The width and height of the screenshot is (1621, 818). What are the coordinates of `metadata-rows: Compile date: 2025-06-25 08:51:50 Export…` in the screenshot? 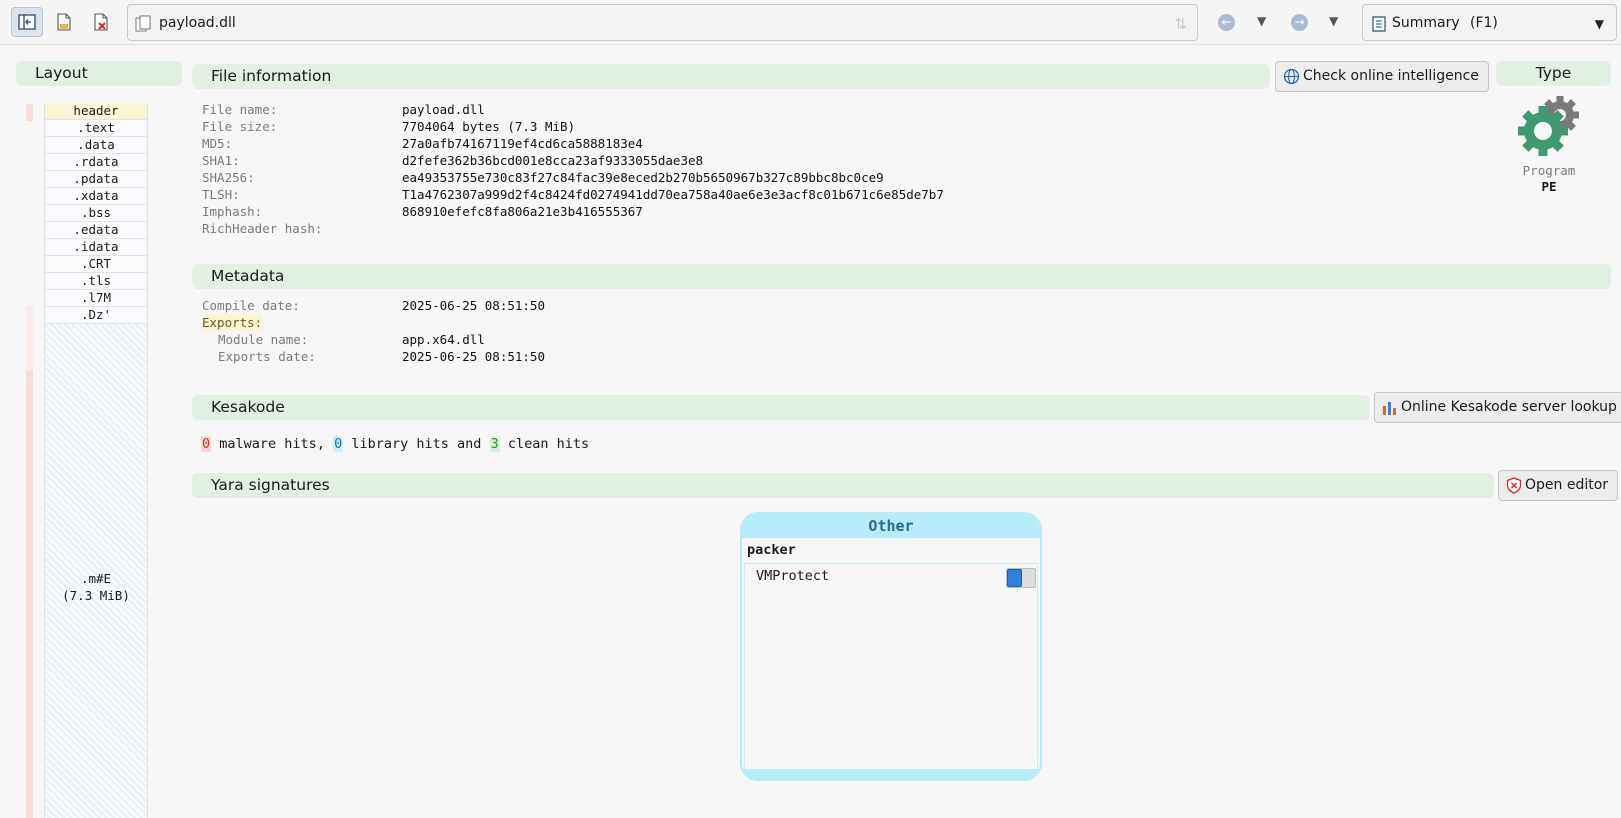 It's located at (502, 331).